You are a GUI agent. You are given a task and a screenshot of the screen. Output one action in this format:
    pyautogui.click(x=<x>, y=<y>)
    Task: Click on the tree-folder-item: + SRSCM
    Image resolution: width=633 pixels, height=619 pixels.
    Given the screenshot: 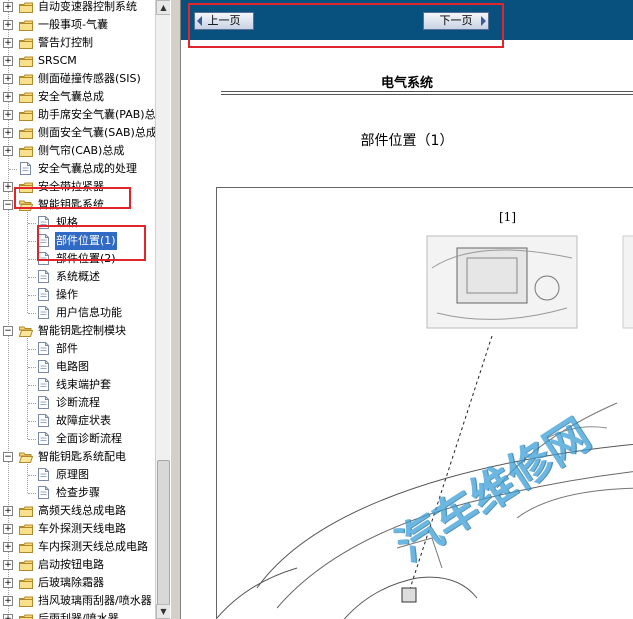 What is the action you would take?
    pyautogui.click(x=77, y=61)
    